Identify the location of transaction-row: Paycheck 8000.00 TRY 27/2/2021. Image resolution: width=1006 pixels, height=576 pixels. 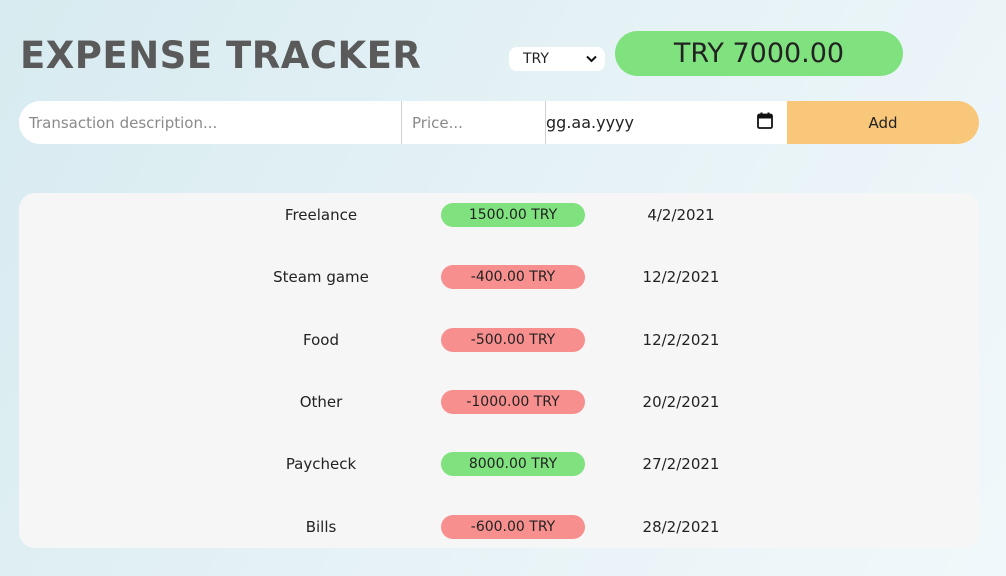
(499, 464).